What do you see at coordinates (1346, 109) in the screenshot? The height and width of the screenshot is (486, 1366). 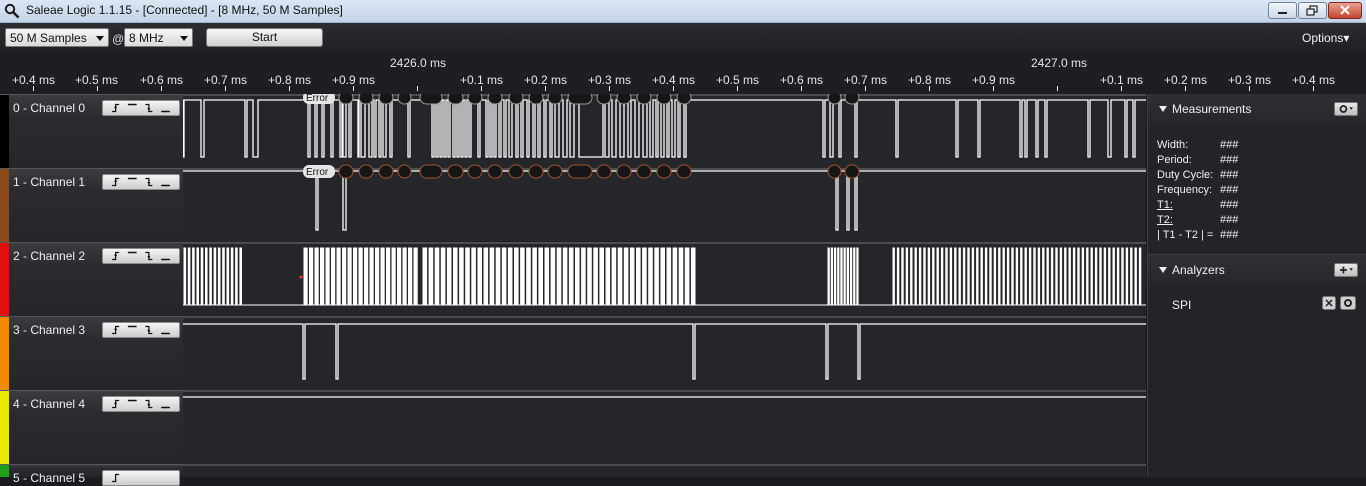 I see `measurements-settings-button` at bounding box center [1346, 109].